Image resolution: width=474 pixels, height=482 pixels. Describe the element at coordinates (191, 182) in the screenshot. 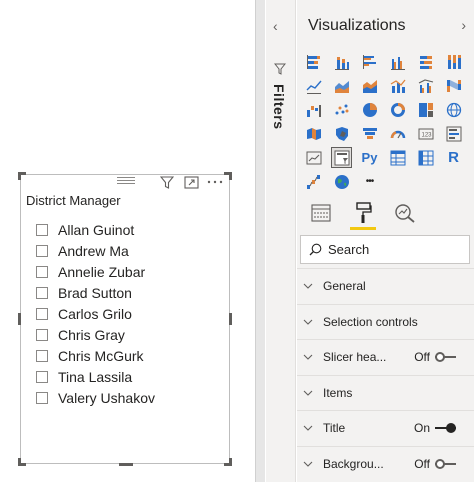

I see `focus-mode-icon` at that location.